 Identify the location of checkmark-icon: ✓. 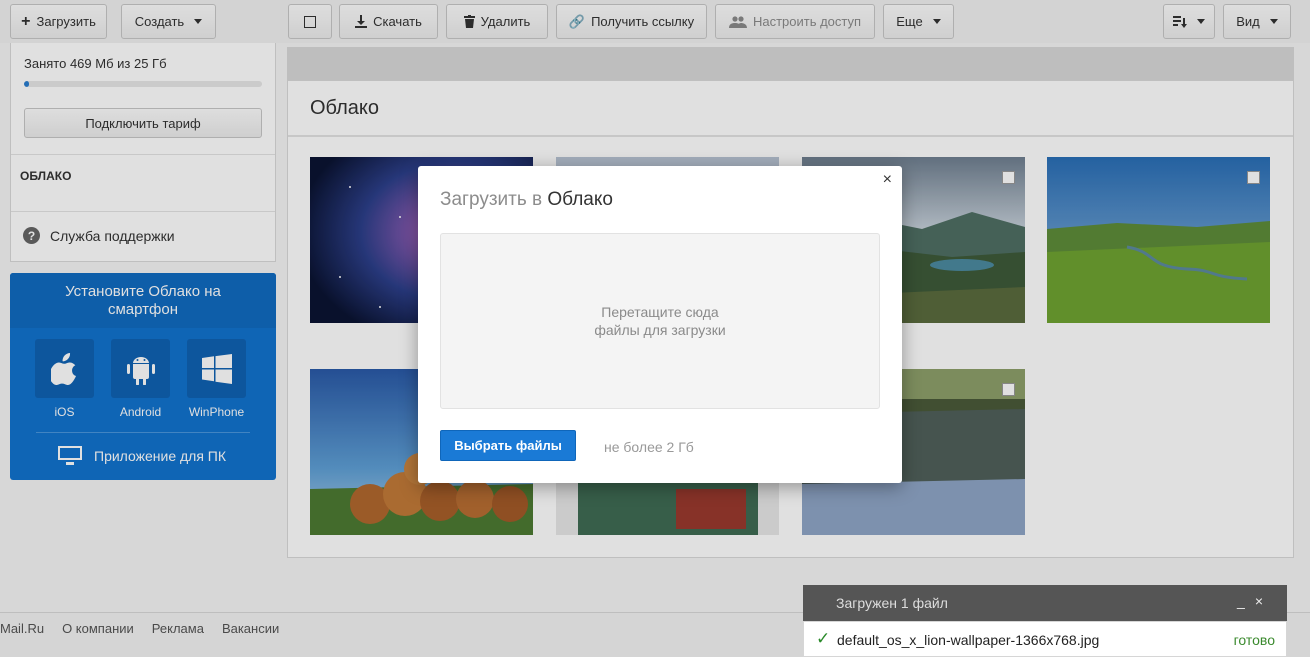
(823, 638).